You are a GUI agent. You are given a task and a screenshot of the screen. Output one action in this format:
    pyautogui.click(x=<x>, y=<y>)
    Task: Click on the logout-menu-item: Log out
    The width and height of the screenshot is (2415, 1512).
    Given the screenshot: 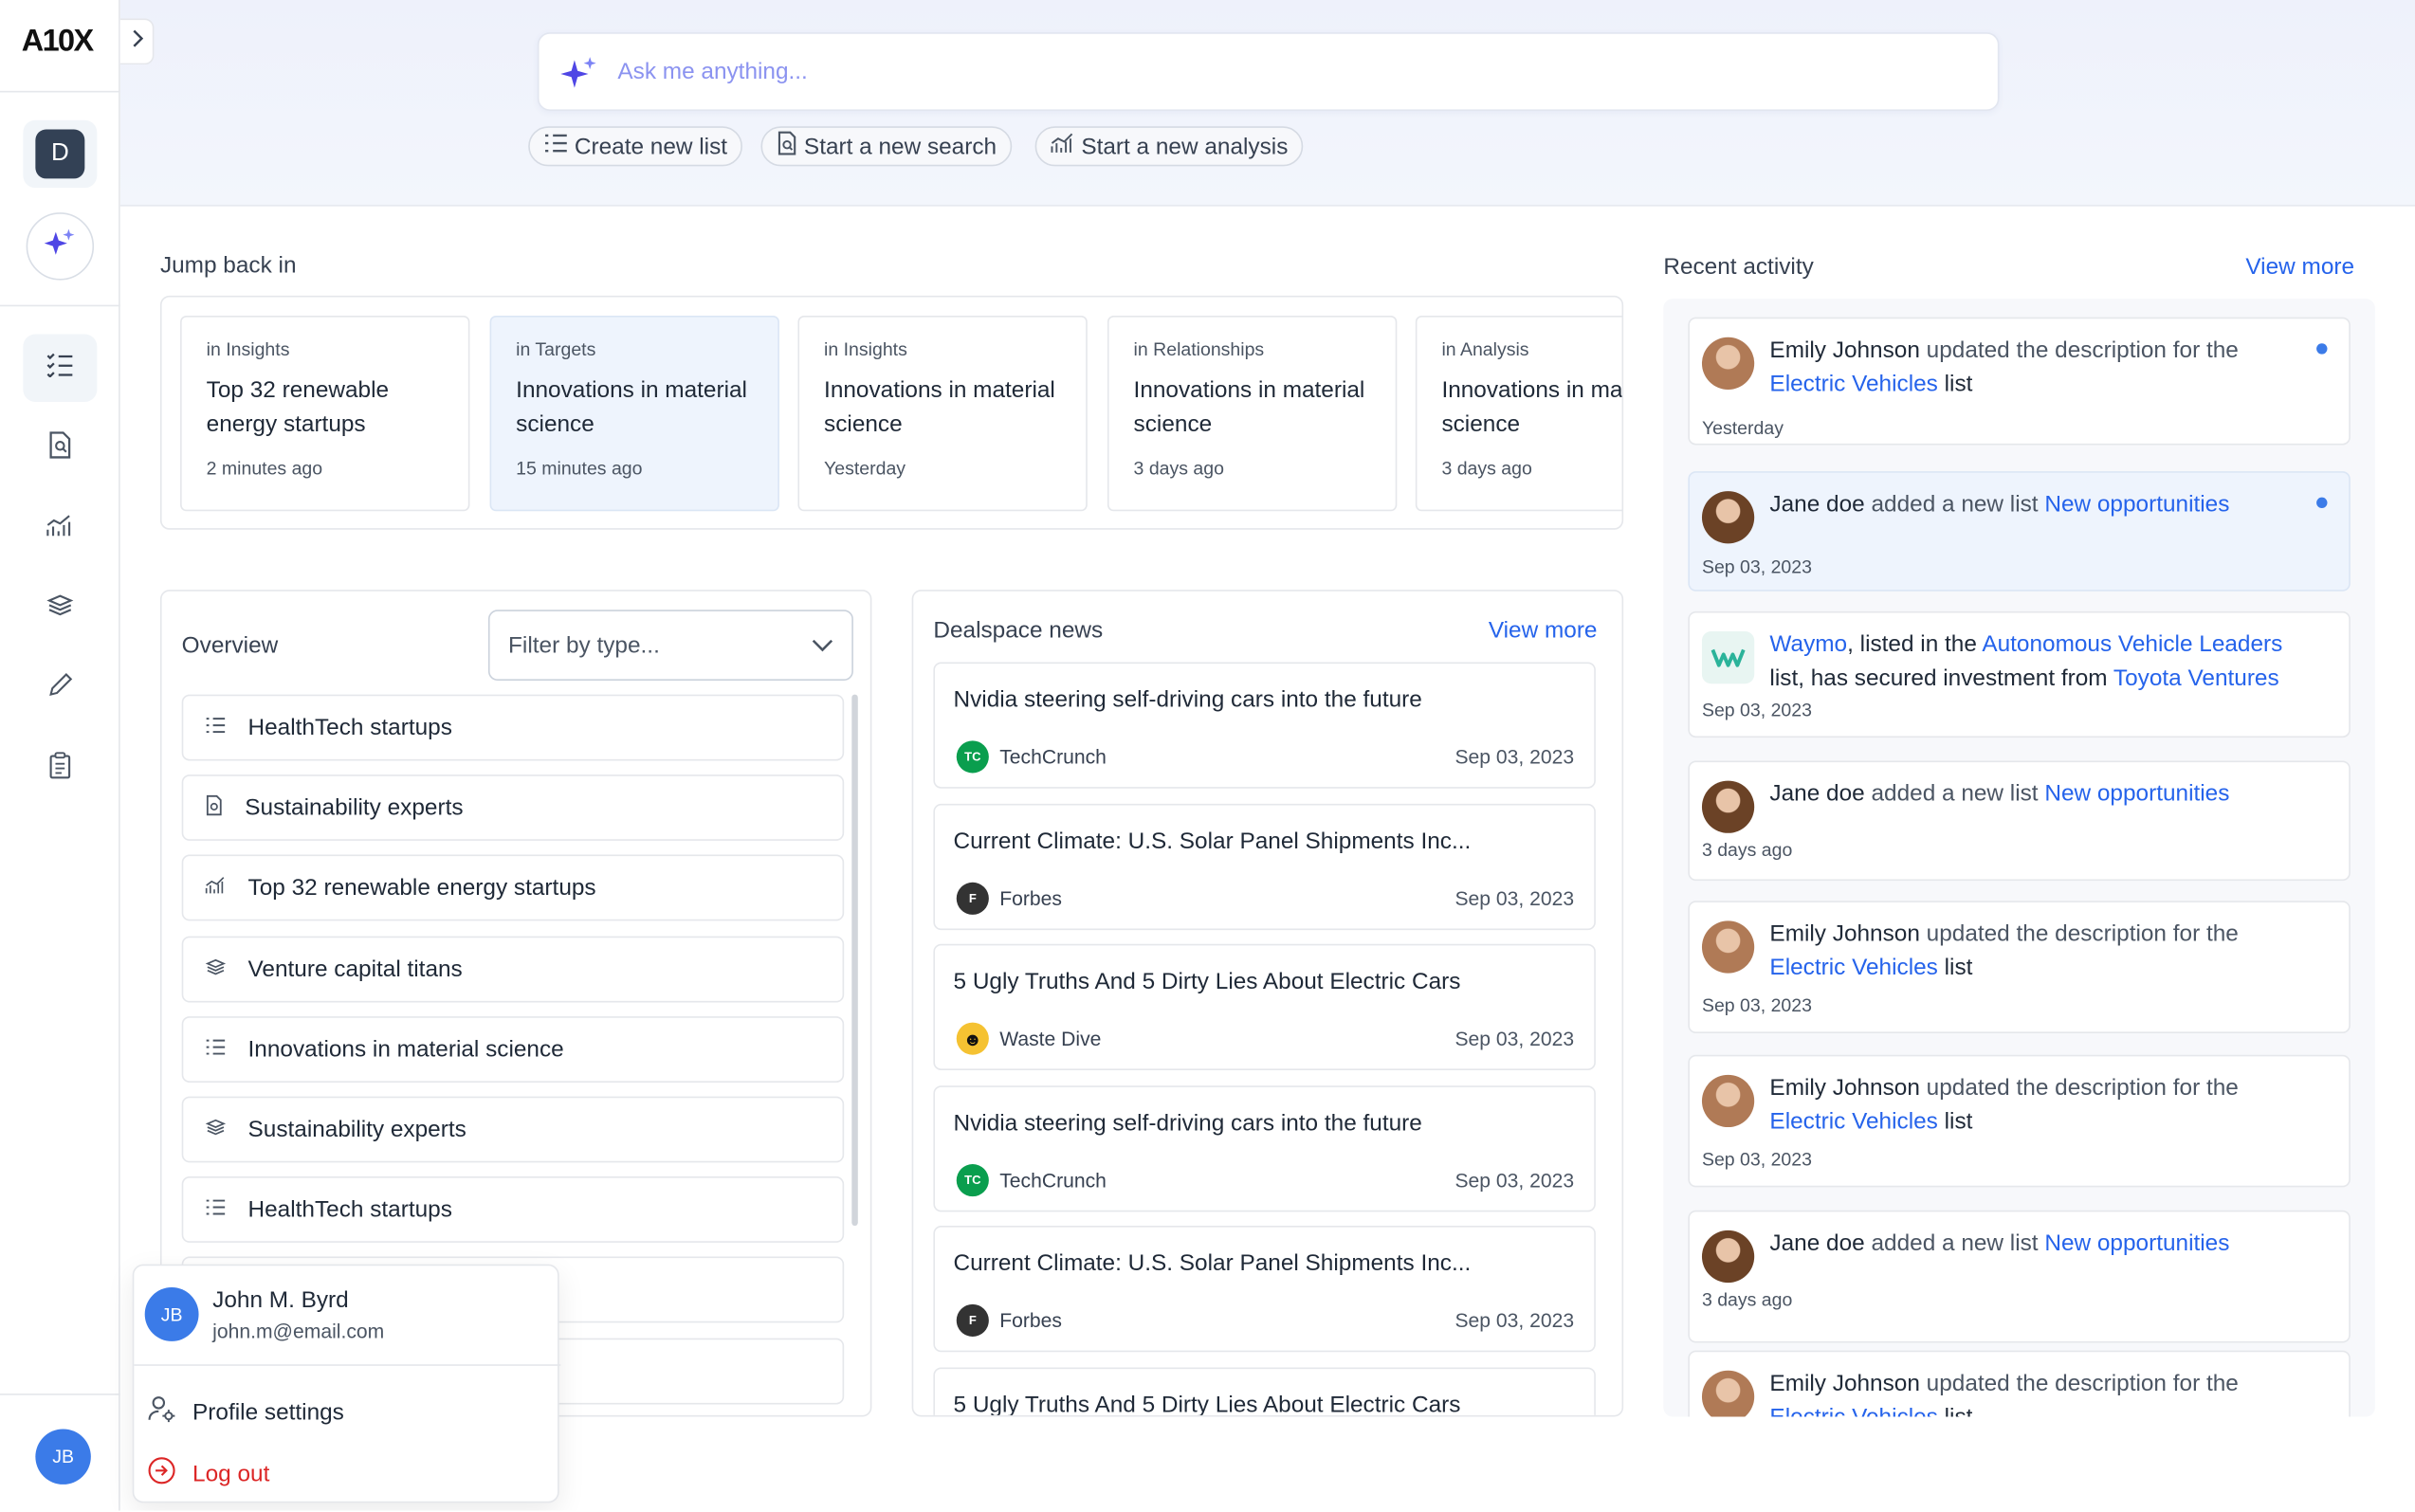 What is the action you would take?
    pyautogui.click(x=207, y=1473)
    